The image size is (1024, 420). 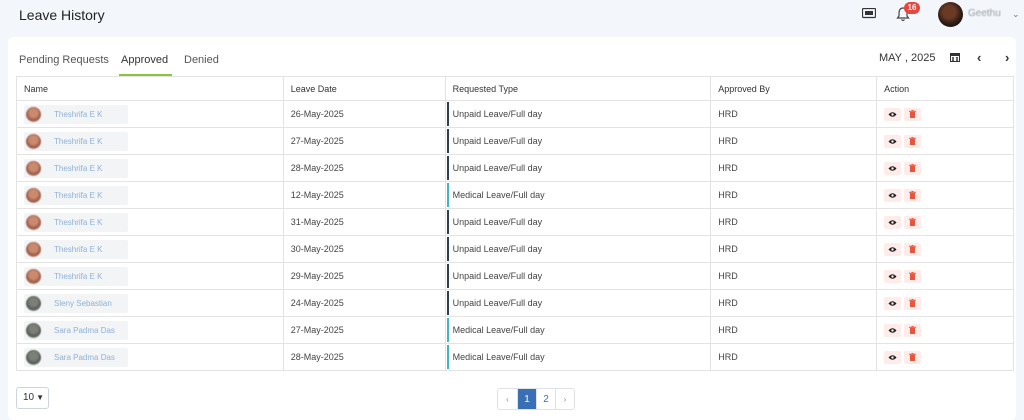 I want to click on pagination-next-button: ›, so click(x=564, y=399).